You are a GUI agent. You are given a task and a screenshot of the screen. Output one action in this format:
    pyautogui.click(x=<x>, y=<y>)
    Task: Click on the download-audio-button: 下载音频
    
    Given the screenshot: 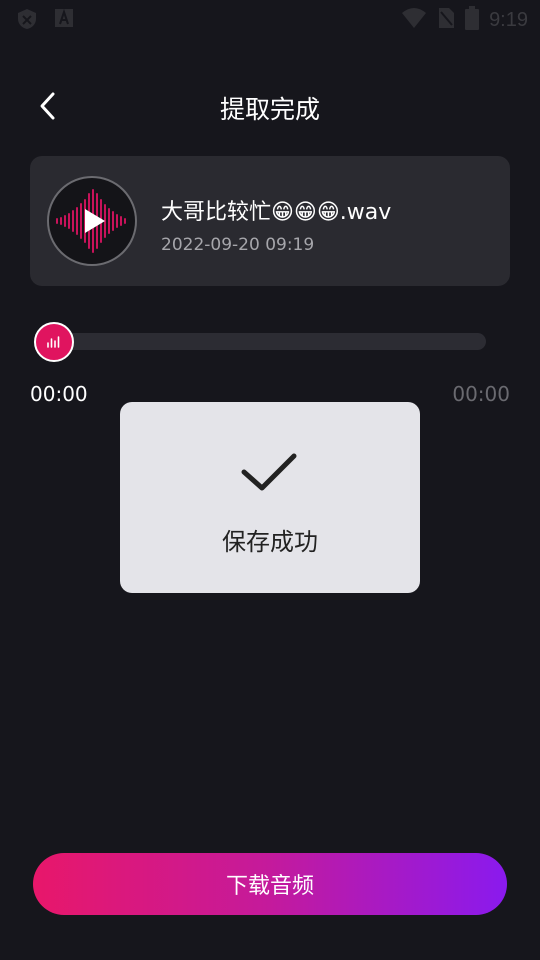 What is the action you would take?
    pyautogui.click(x=270, y=884)
    